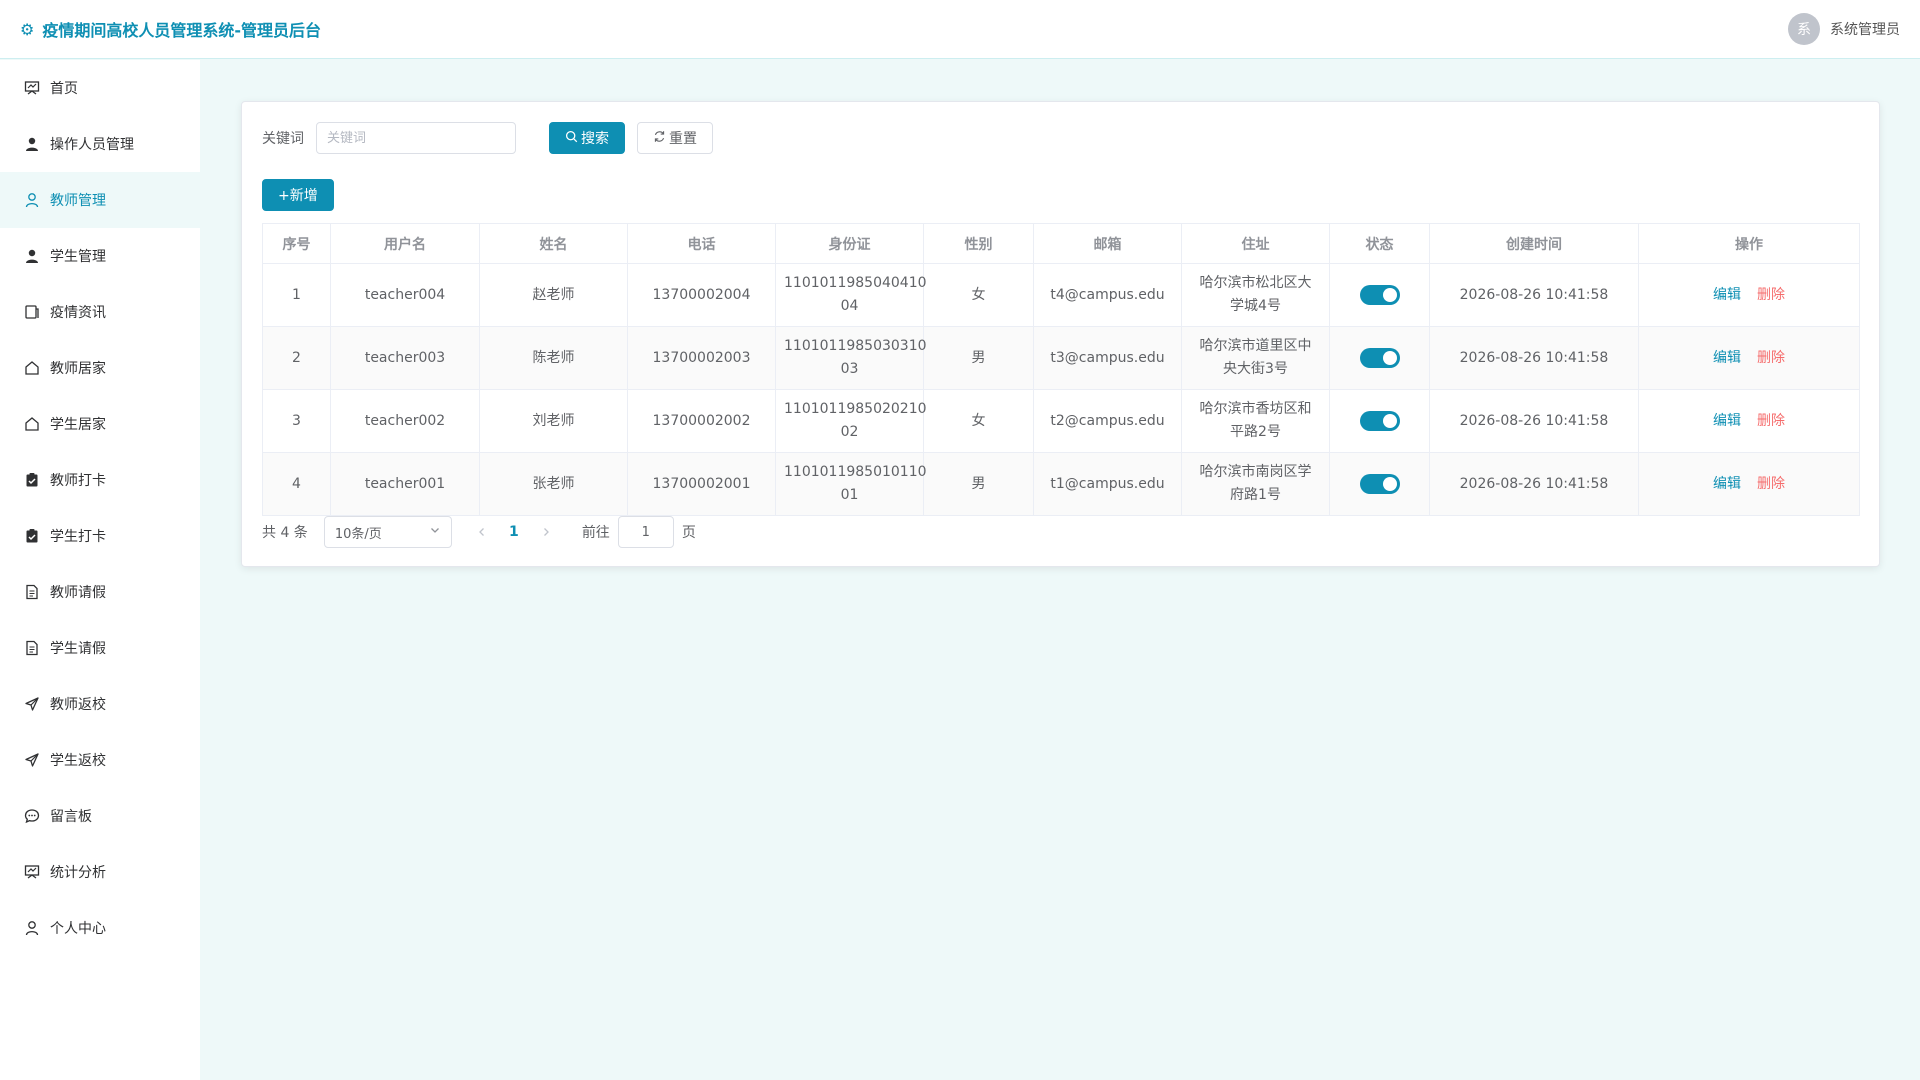 This screenshot has height=1080, width=1920. Describe the element at coordinates (100, 536) in the screenshot. I see `sidebar-item-student-checkin: 学生打卡` at that location.